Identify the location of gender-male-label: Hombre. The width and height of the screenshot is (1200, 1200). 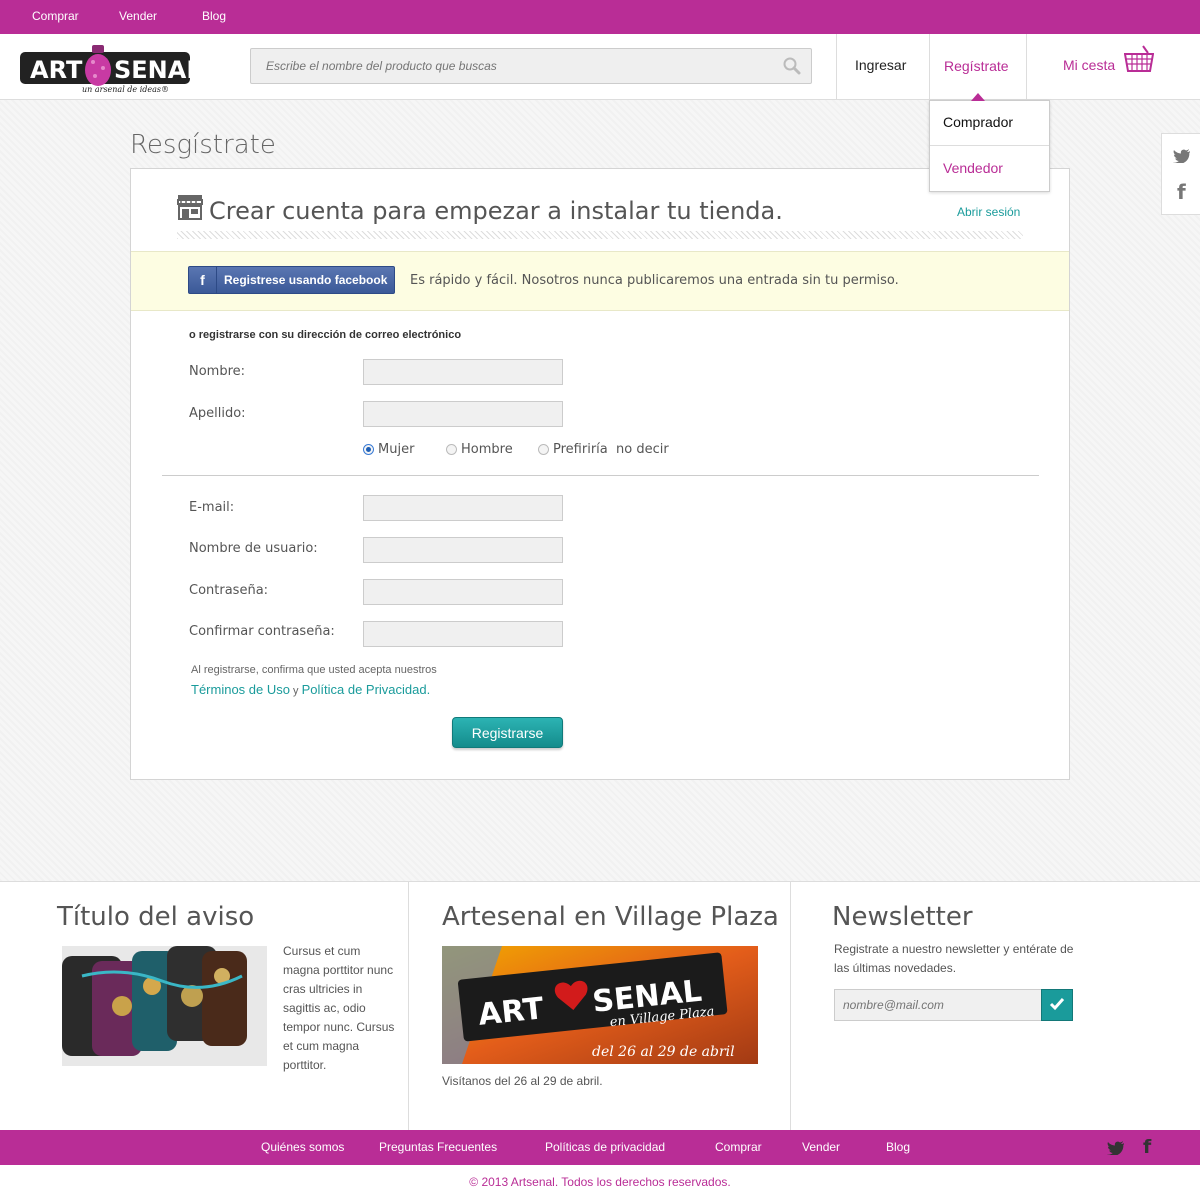
(487, 449).